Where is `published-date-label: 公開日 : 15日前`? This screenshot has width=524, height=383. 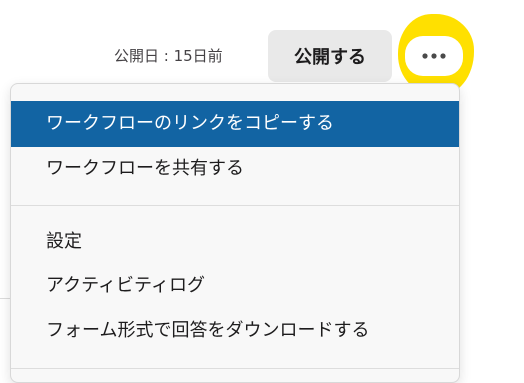 published-date-label: 公開日 : 15日前 is located at coordinates (168, 56).